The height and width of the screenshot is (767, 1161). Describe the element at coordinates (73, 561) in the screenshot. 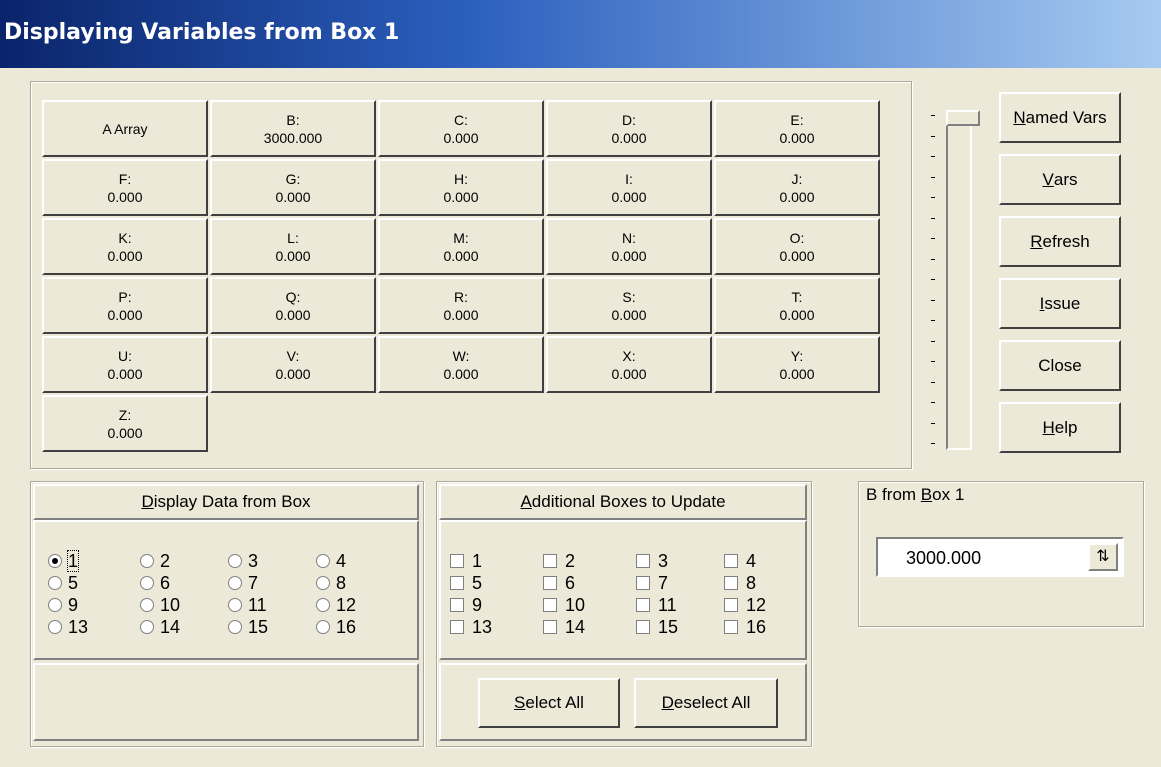

I see `box-radio-label: 1` at that location.